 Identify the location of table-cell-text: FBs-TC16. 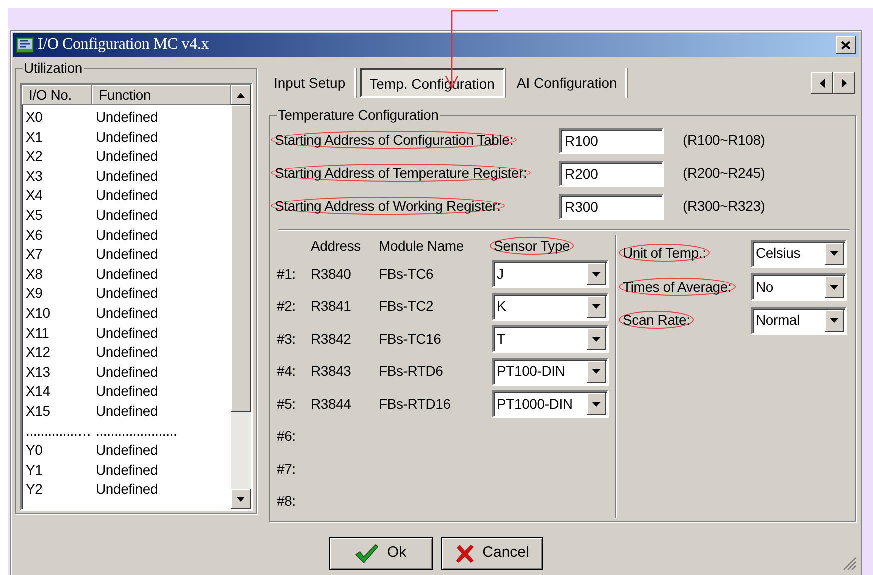
(410, 339).